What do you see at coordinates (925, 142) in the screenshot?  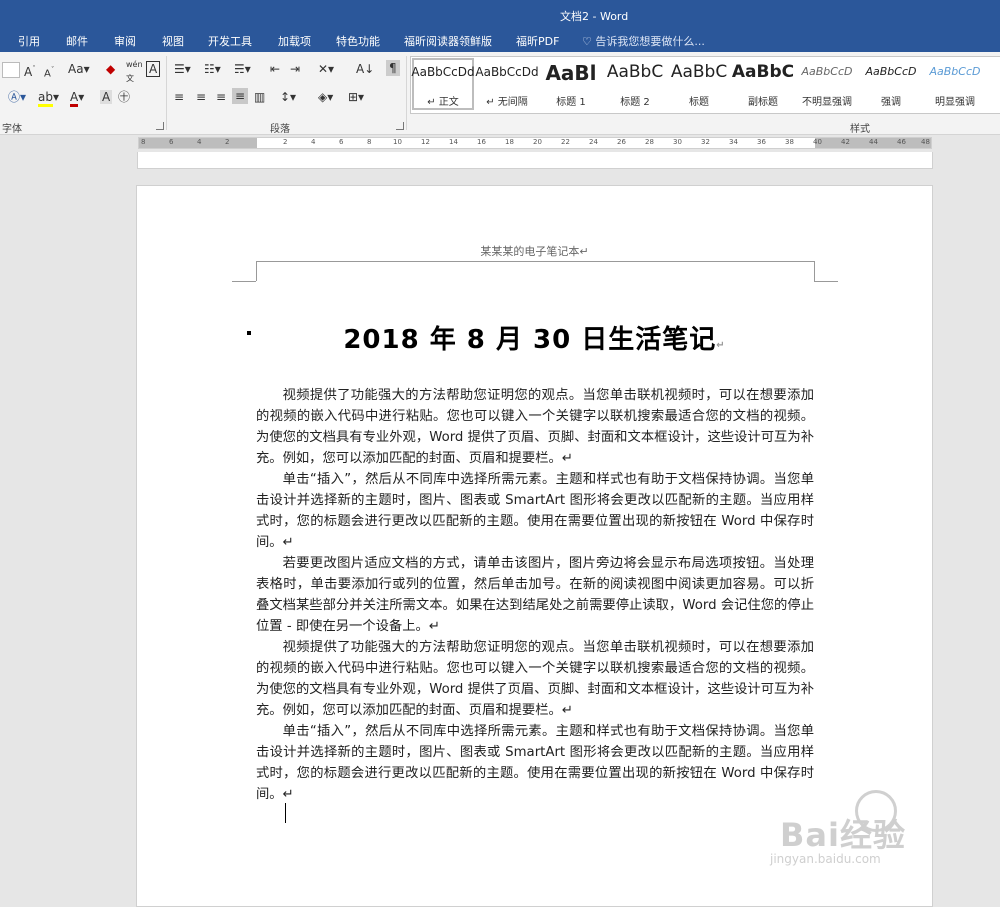 I see `ruler-tick: 48` at bounding box center [925, 142].